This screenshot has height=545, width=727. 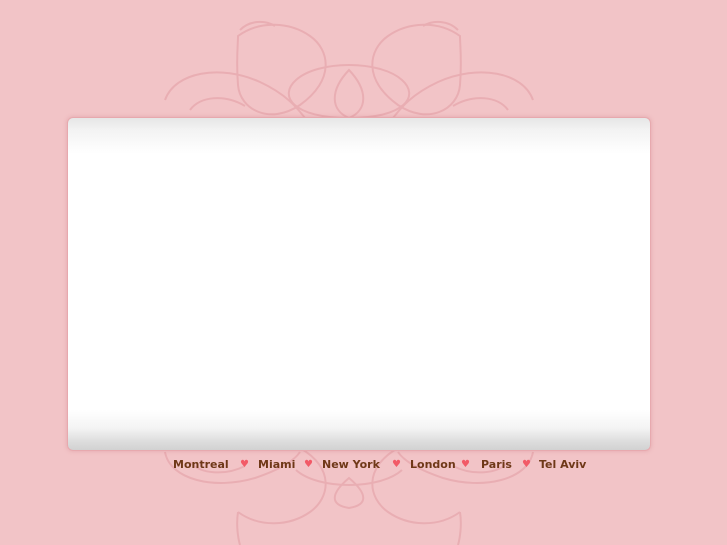 I want to click on nav-link-tel-aviv: Tel Aviv, so click(x=562, y=465).